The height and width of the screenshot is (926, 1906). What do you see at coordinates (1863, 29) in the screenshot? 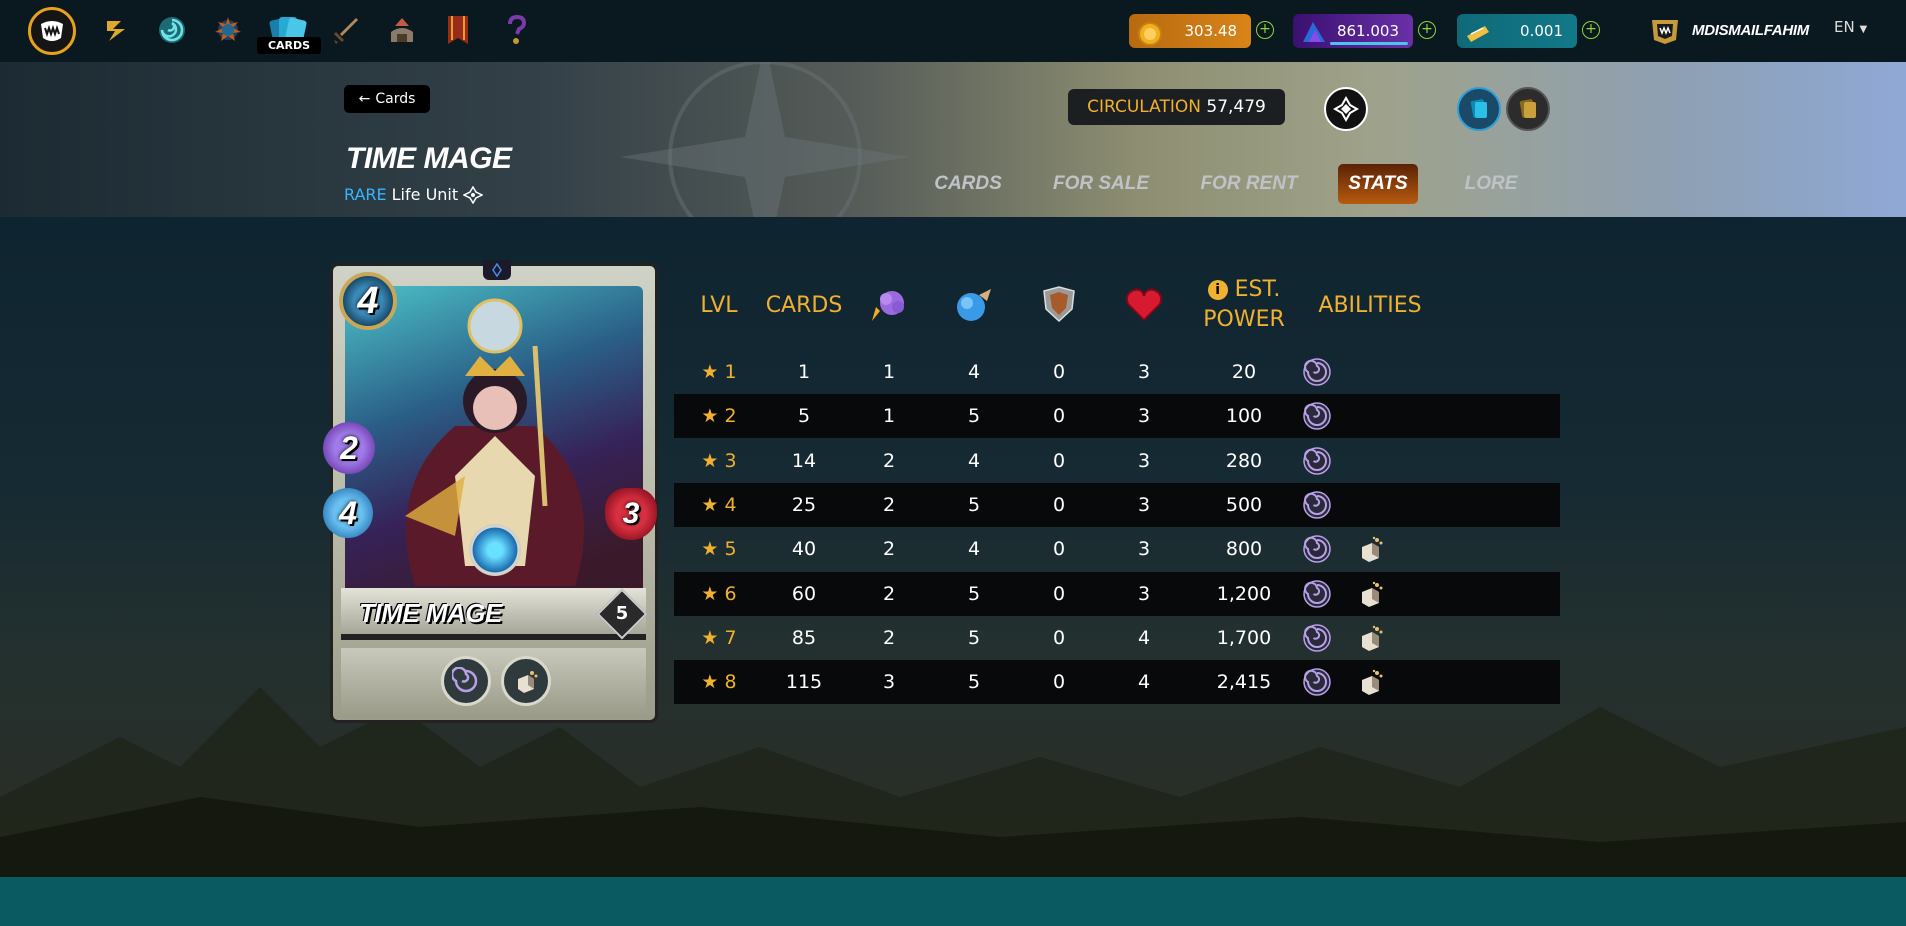
I see `chevron-down-icon: ▼` at bounding box center [1863, 29].